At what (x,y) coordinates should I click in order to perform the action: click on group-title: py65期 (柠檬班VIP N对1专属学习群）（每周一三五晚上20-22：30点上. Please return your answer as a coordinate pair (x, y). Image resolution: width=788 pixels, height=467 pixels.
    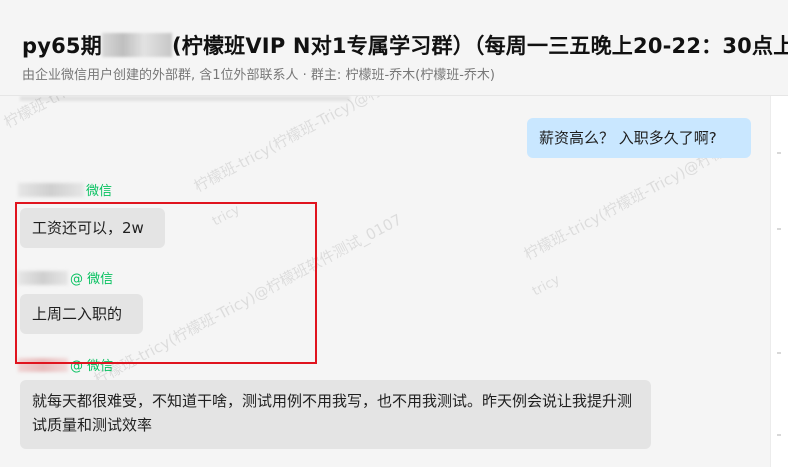
    Looking at the image, I should click on (405, 45).